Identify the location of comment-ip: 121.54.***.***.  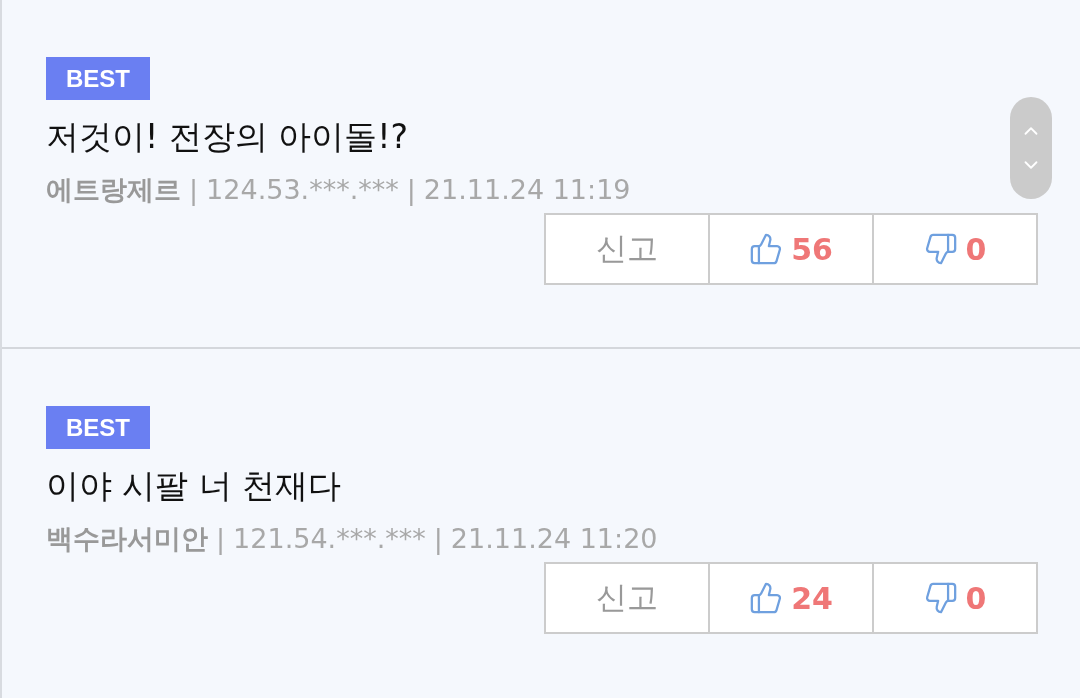
(329, 539).